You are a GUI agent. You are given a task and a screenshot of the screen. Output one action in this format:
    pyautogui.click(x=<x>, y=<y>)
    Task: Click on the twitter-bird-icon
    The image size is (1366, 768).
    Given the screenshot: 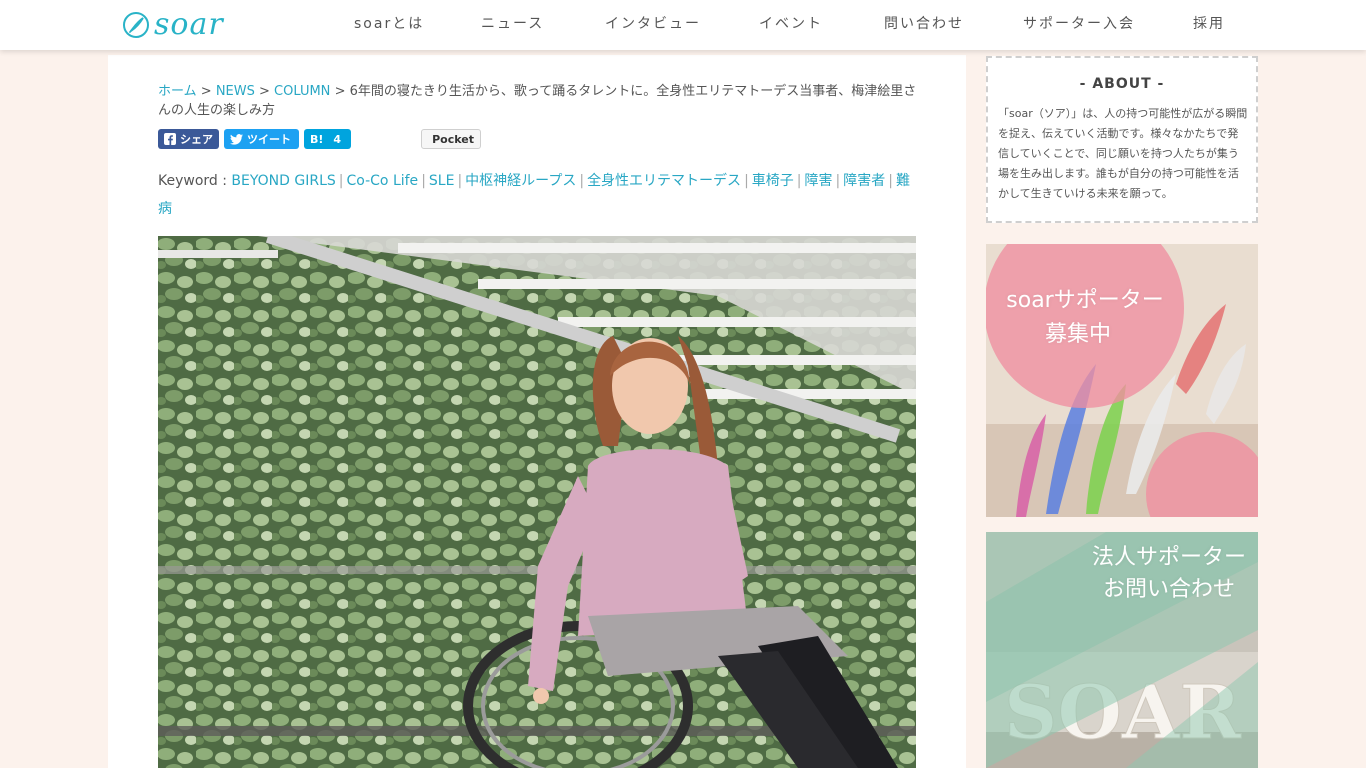 What is the action you would take?
    pyautogui.click(x=236, y=139)
    